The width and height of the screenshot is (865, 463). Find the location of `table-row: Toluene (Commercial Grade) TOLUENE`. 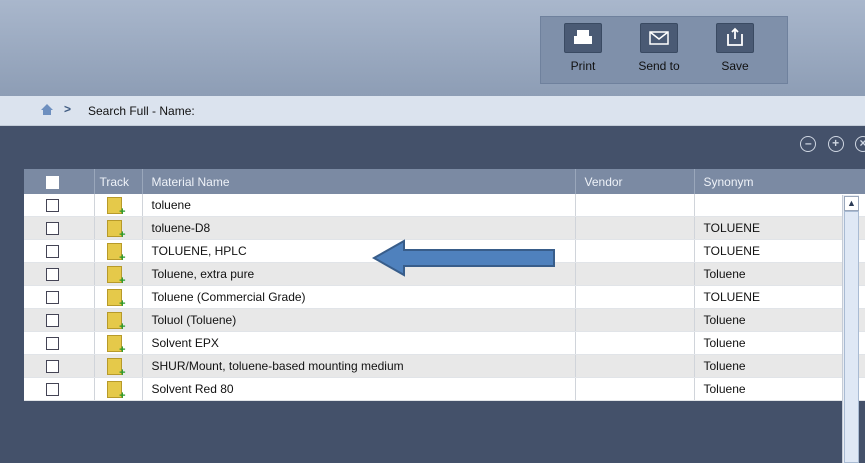

table-row: Toluene (Commercial Grade) TOLUENE is located at coordinates (444, 297).